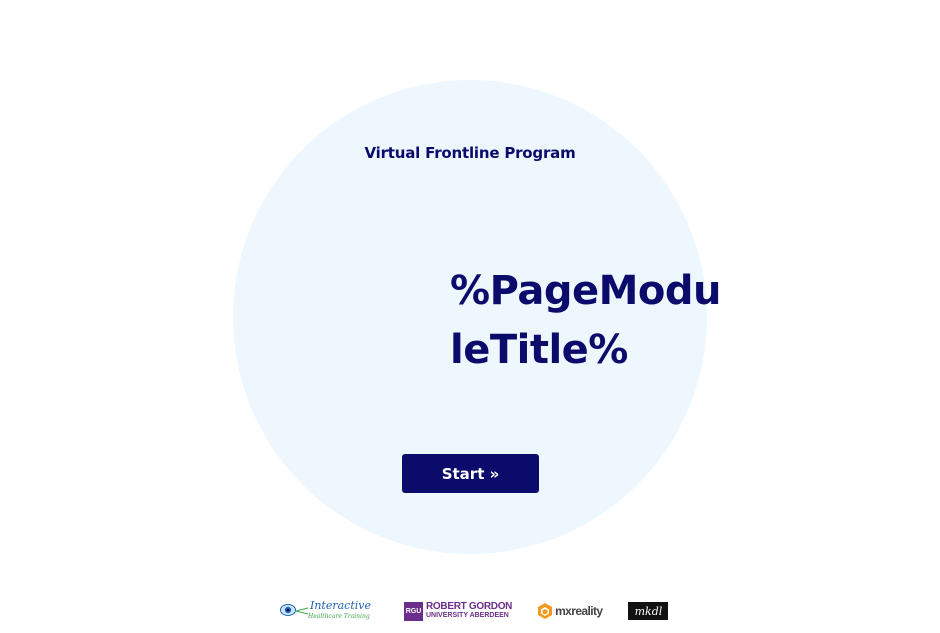  What do you see at coordinates (585, 320) in the screenshot?
I see `module-title: %PageModuleTitle%` at bounding box center [585, 320].